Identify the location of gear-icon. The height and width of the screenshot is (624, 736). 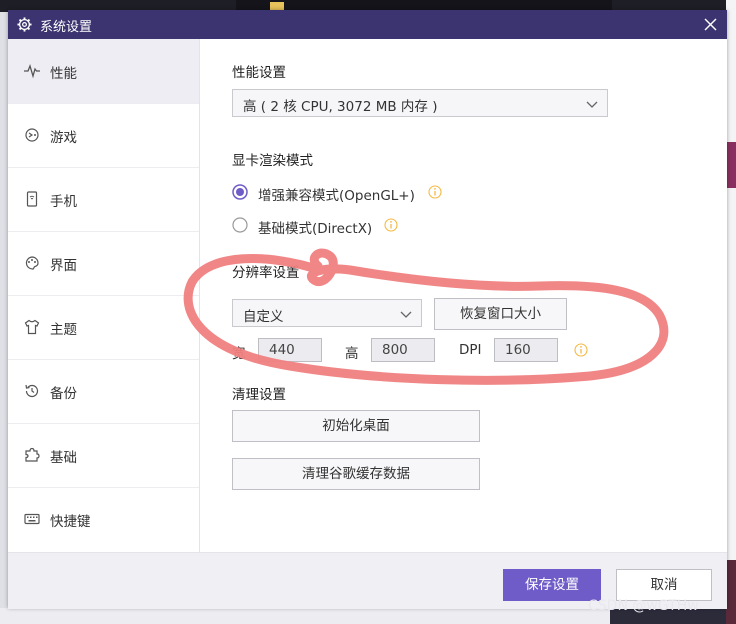
(24, 24).